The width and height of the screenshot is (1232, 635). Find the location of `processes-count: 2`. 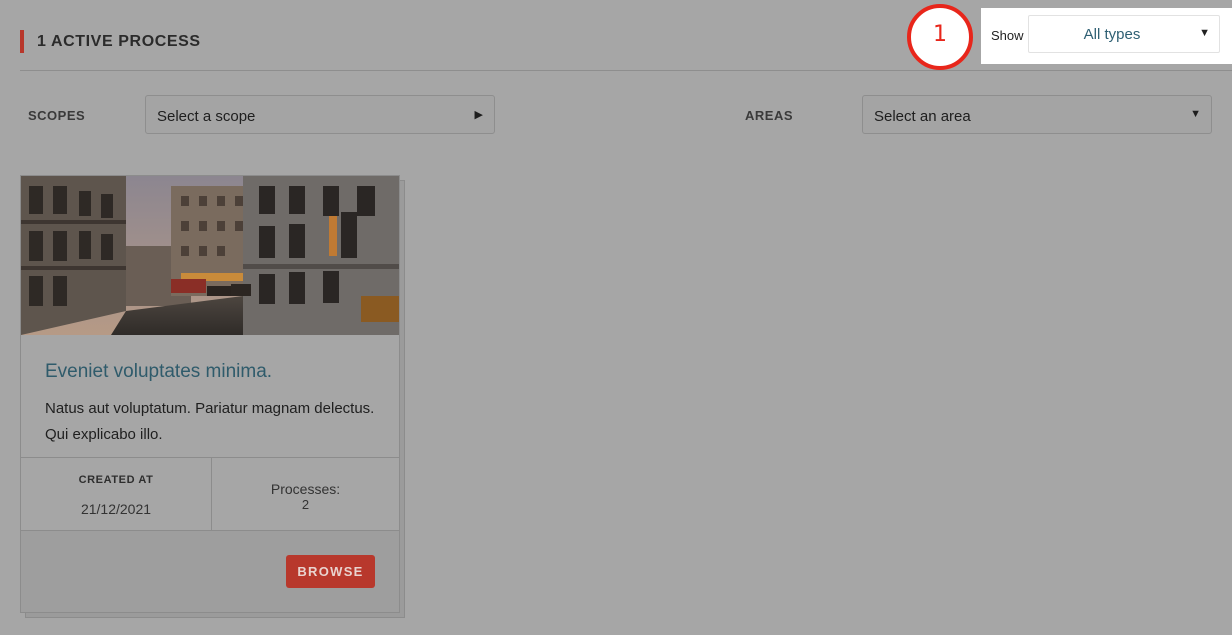

processes-count: 2 is located at coordinates (305, 504).